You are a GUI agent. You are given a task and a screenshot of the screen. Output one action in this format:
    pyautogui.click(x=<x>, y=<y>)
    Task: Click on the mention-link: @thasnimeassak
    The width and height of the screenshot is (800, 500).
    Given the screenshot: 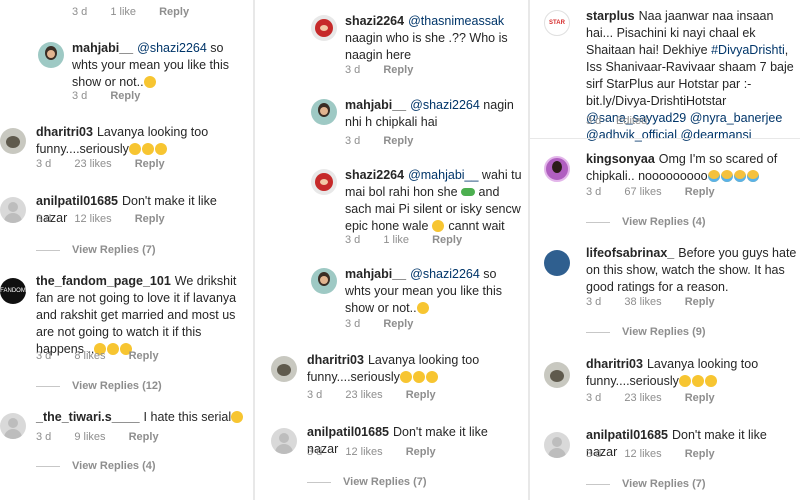 What is the action you would take?
    pyautogui.click(x=456, y=21)
    